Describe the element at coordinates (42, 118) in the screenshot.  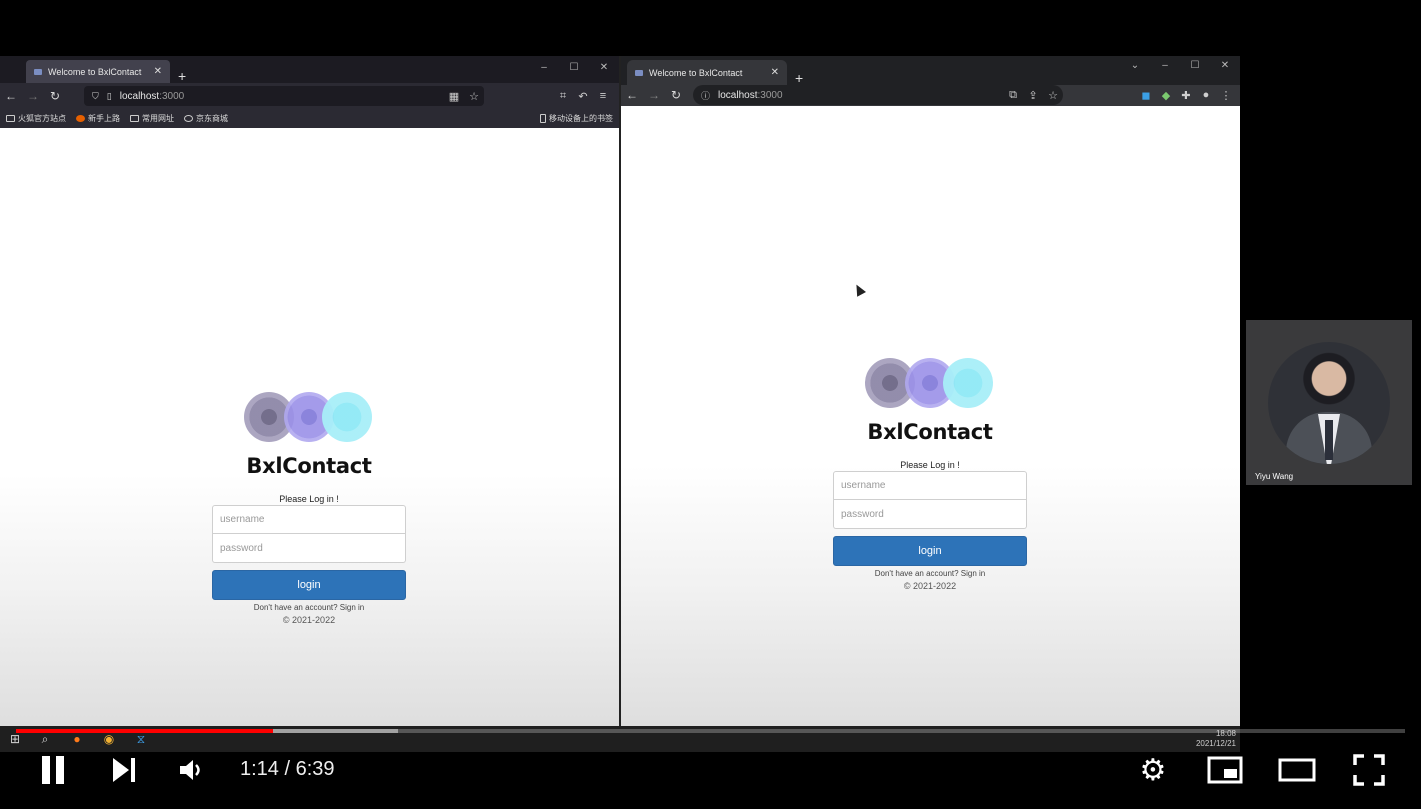
I see `bookmark-label: 火狐官方站点` at that location.